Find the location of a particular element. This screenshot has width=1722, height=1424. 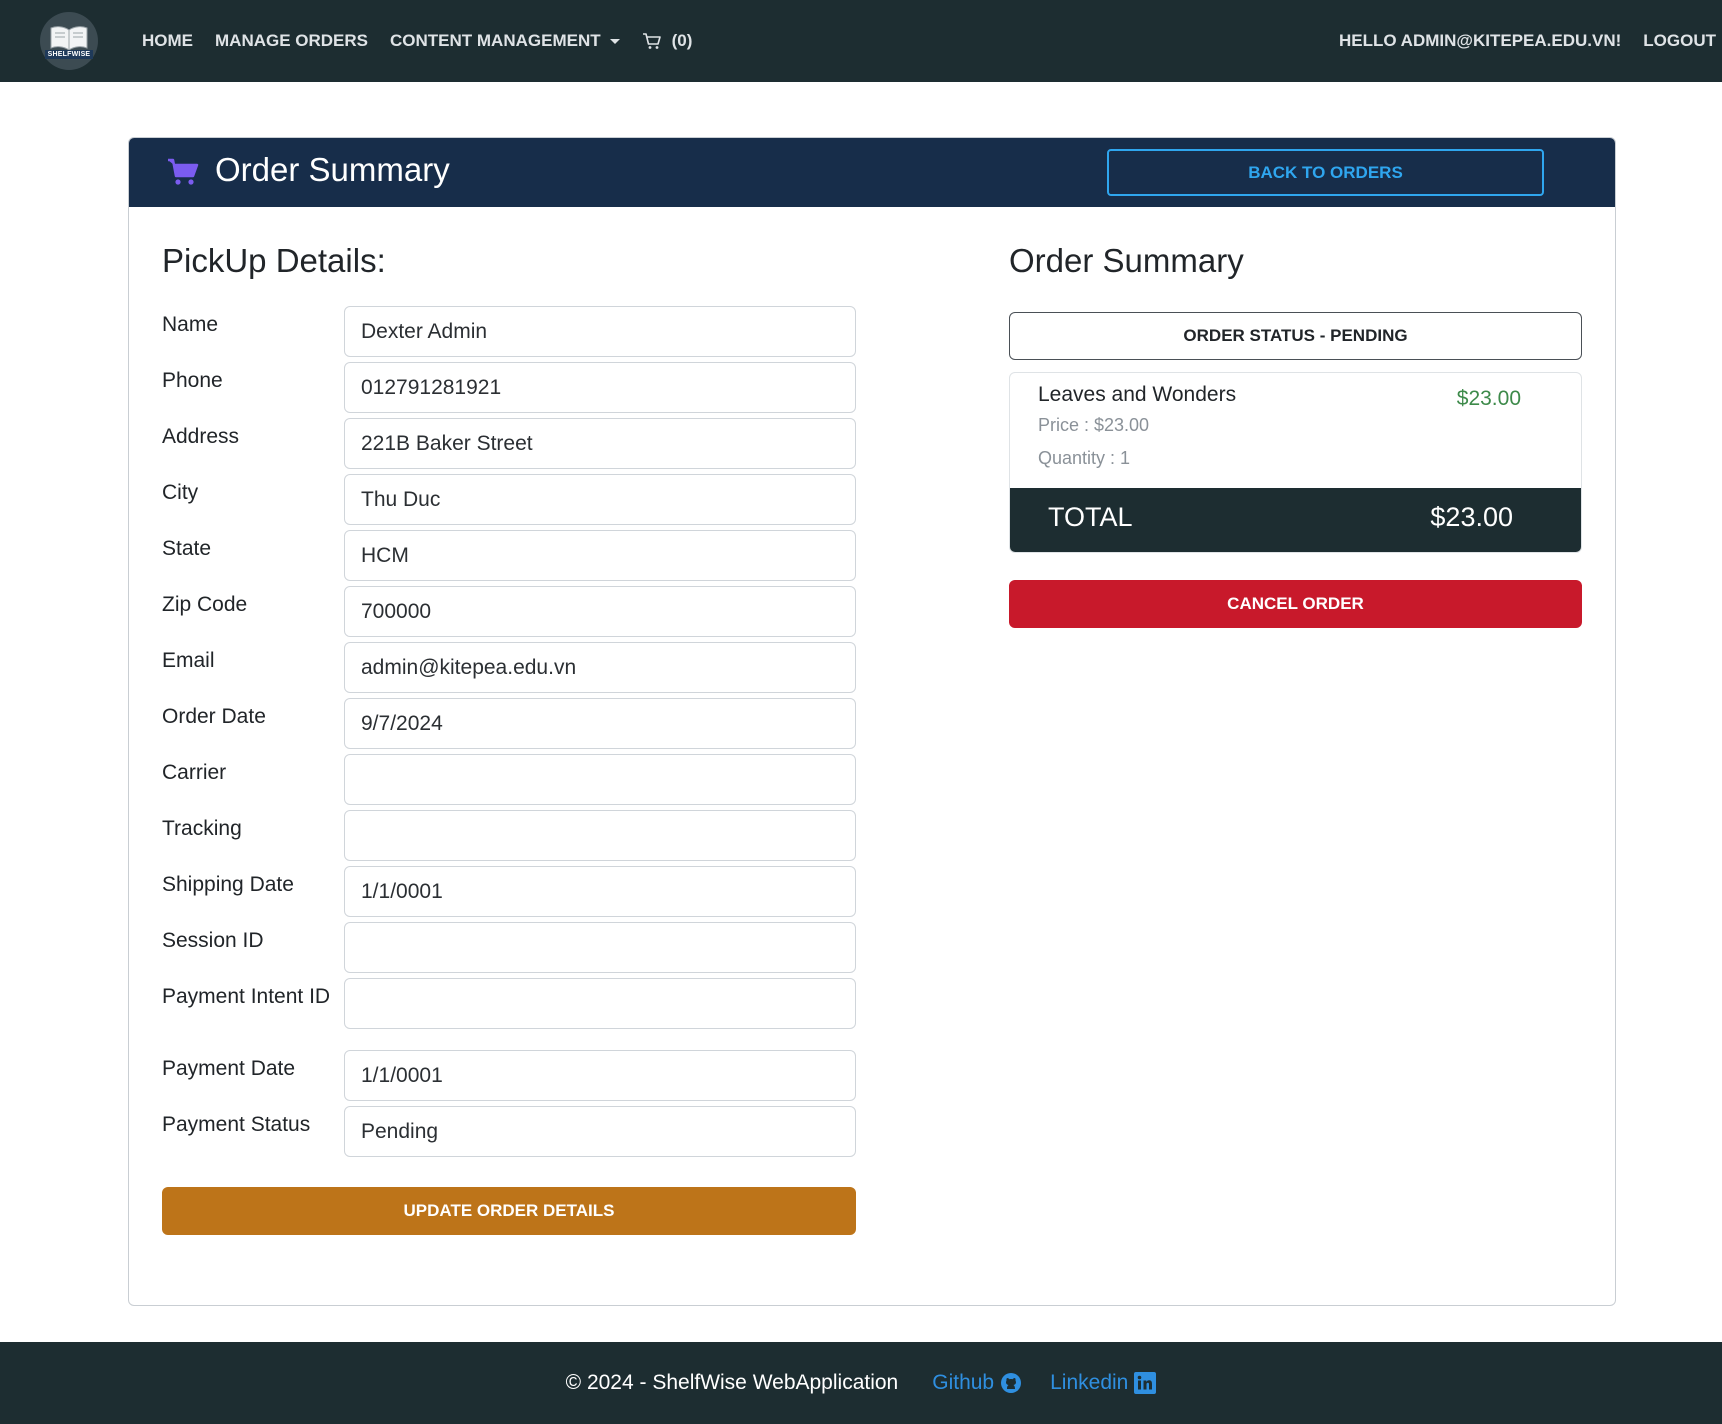

state-label: State is located at coordinates (187, 548).